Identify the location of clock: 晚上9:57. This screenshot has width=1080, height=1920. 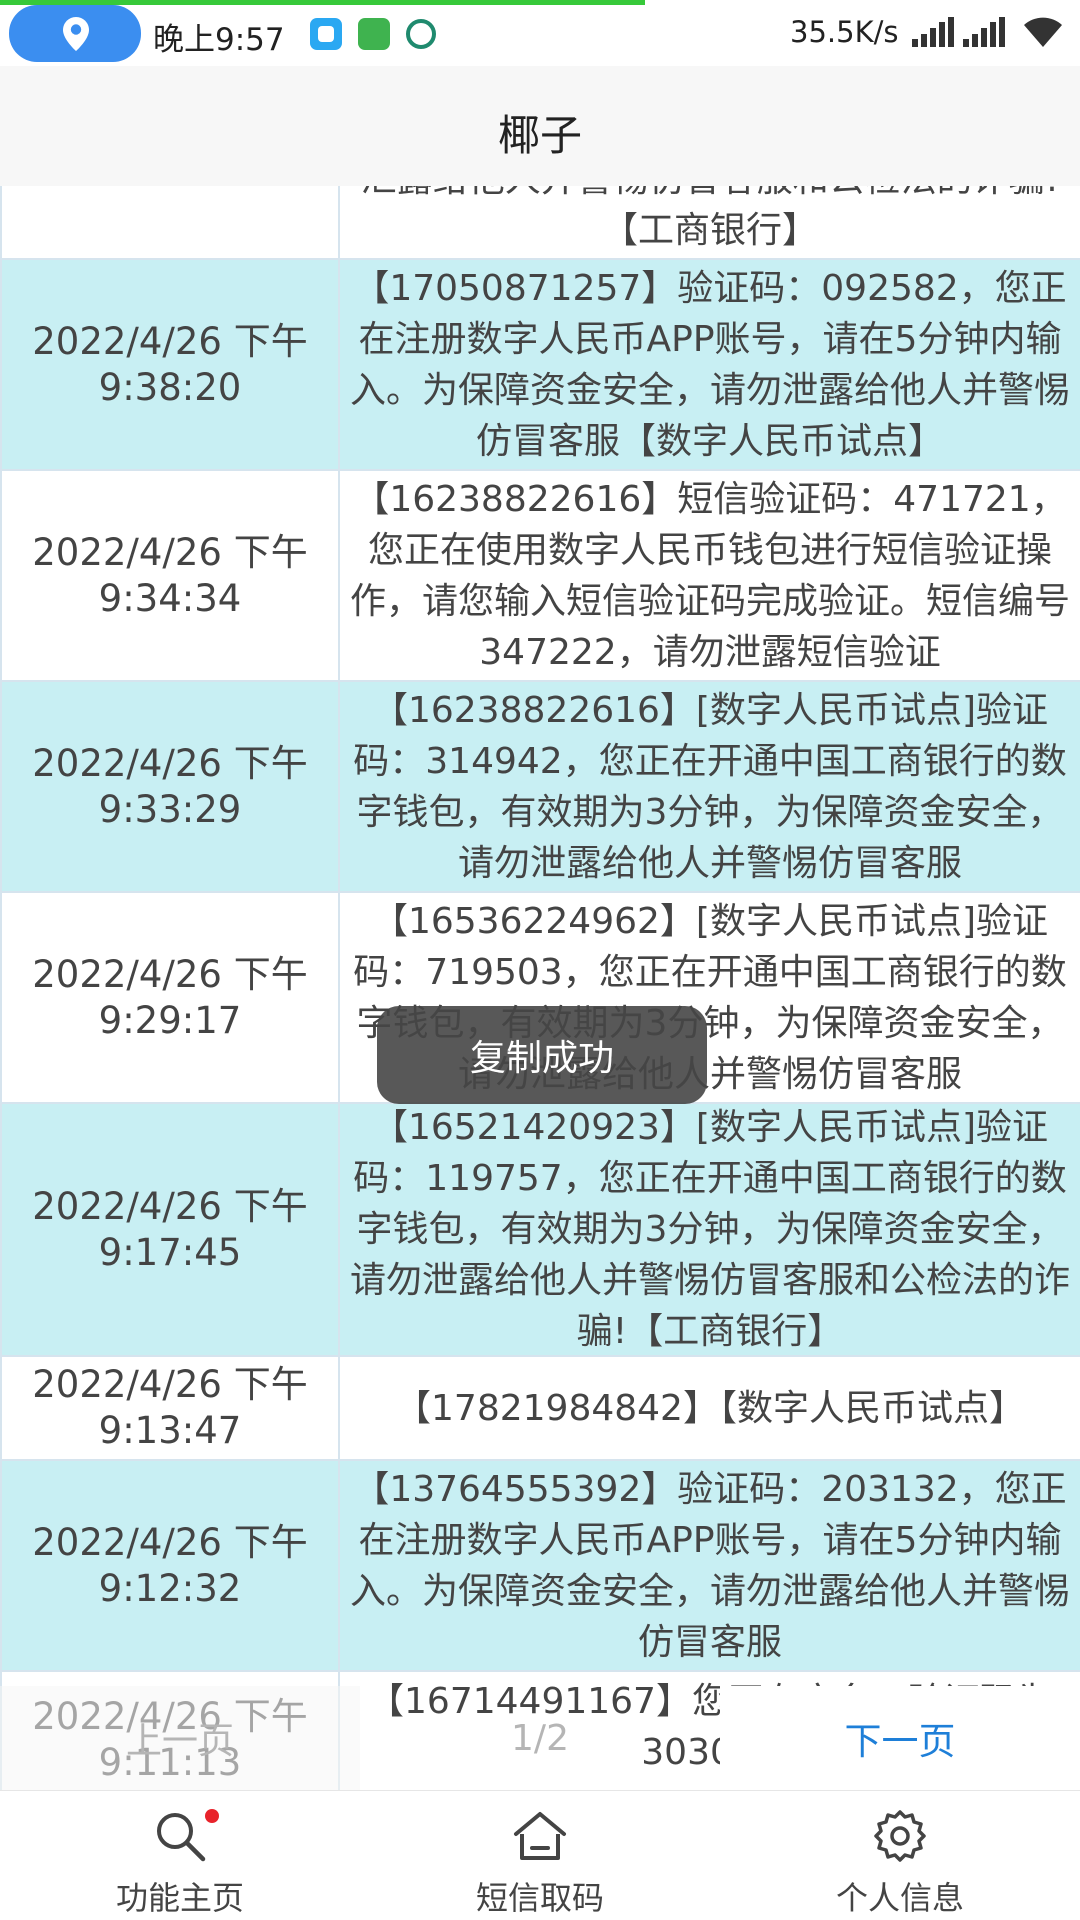
(219, 40).